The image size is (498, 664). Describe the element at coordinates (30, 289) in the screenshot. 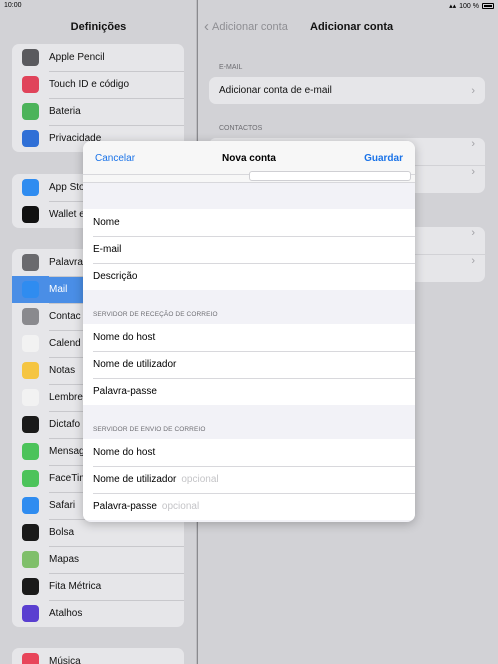

I see `mail-icon` at that location.